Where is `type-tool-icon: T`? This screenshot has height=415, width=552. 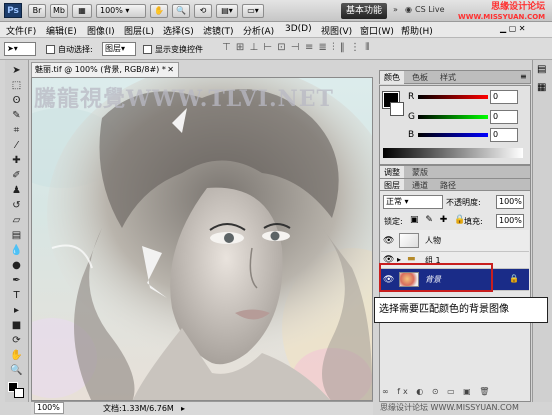
type-tool-icon: T is located at coordinates (16, 295).